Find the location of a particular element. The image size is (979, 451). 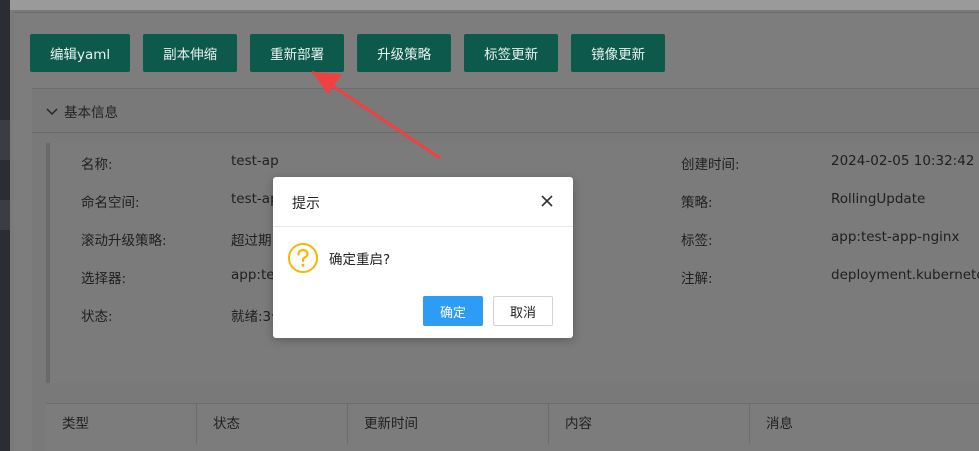

dialog-message: 确定重启? is located at coordinates (360, 260).